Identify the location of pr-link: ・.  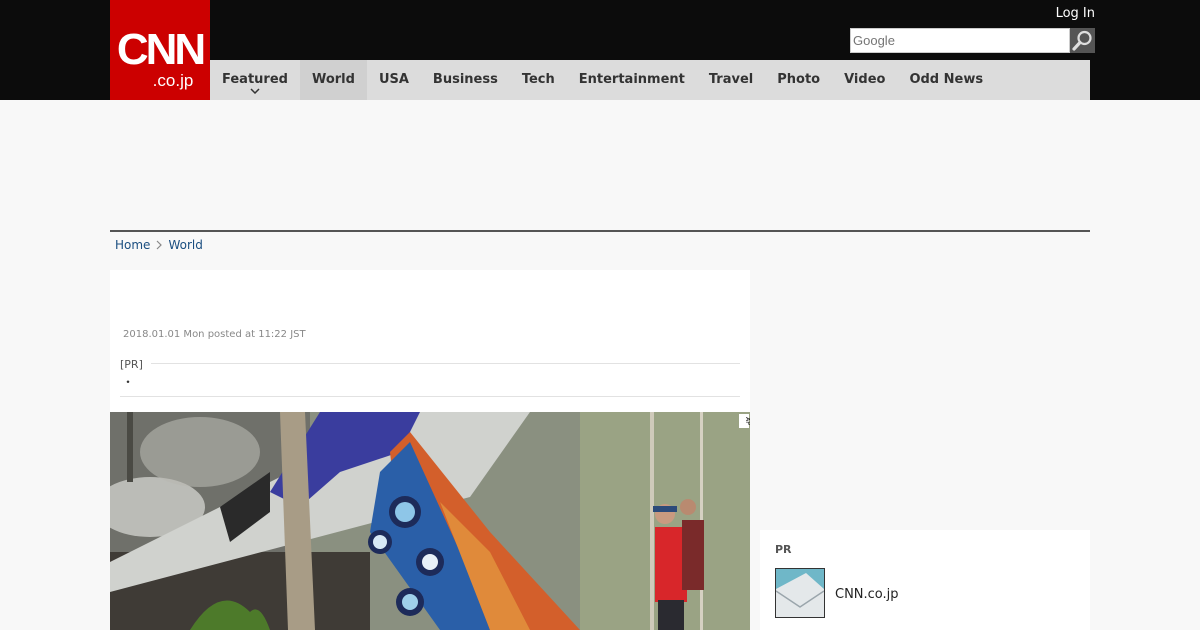
(128, 381).